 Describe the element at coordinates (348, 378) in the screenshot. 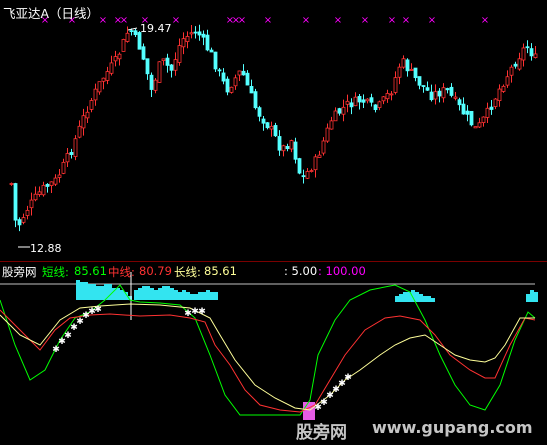

I see `signal-star: ✱` at that location.